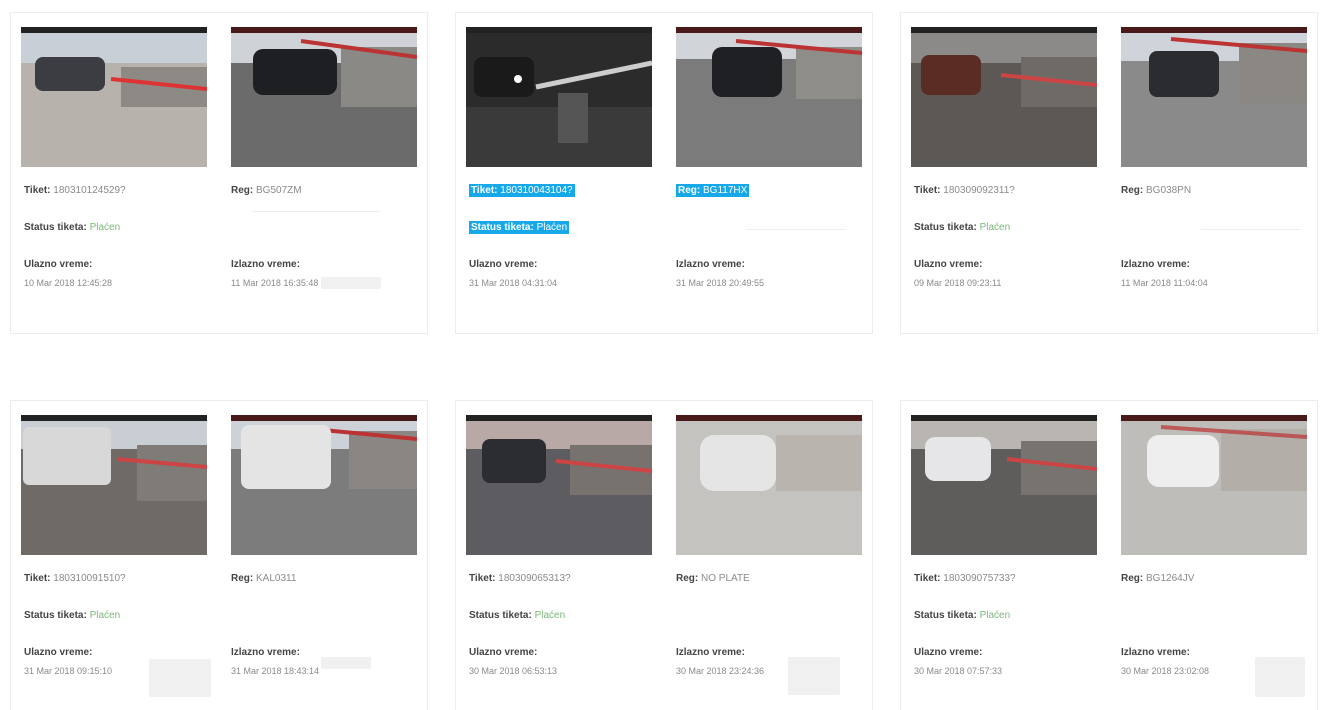  Describe the element at coordinates (68, 283) in the screenshot. I see `entry-time-value: 10 Mar 2018 12:45:28` at that location.